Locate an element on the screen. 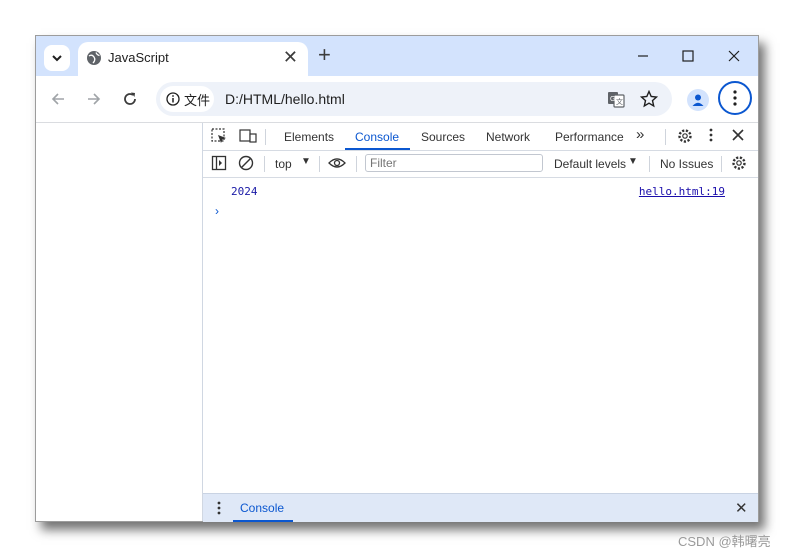 This screenshot has width=793, height=556. tab-elements: Elements is located at coordinates (309, 137).